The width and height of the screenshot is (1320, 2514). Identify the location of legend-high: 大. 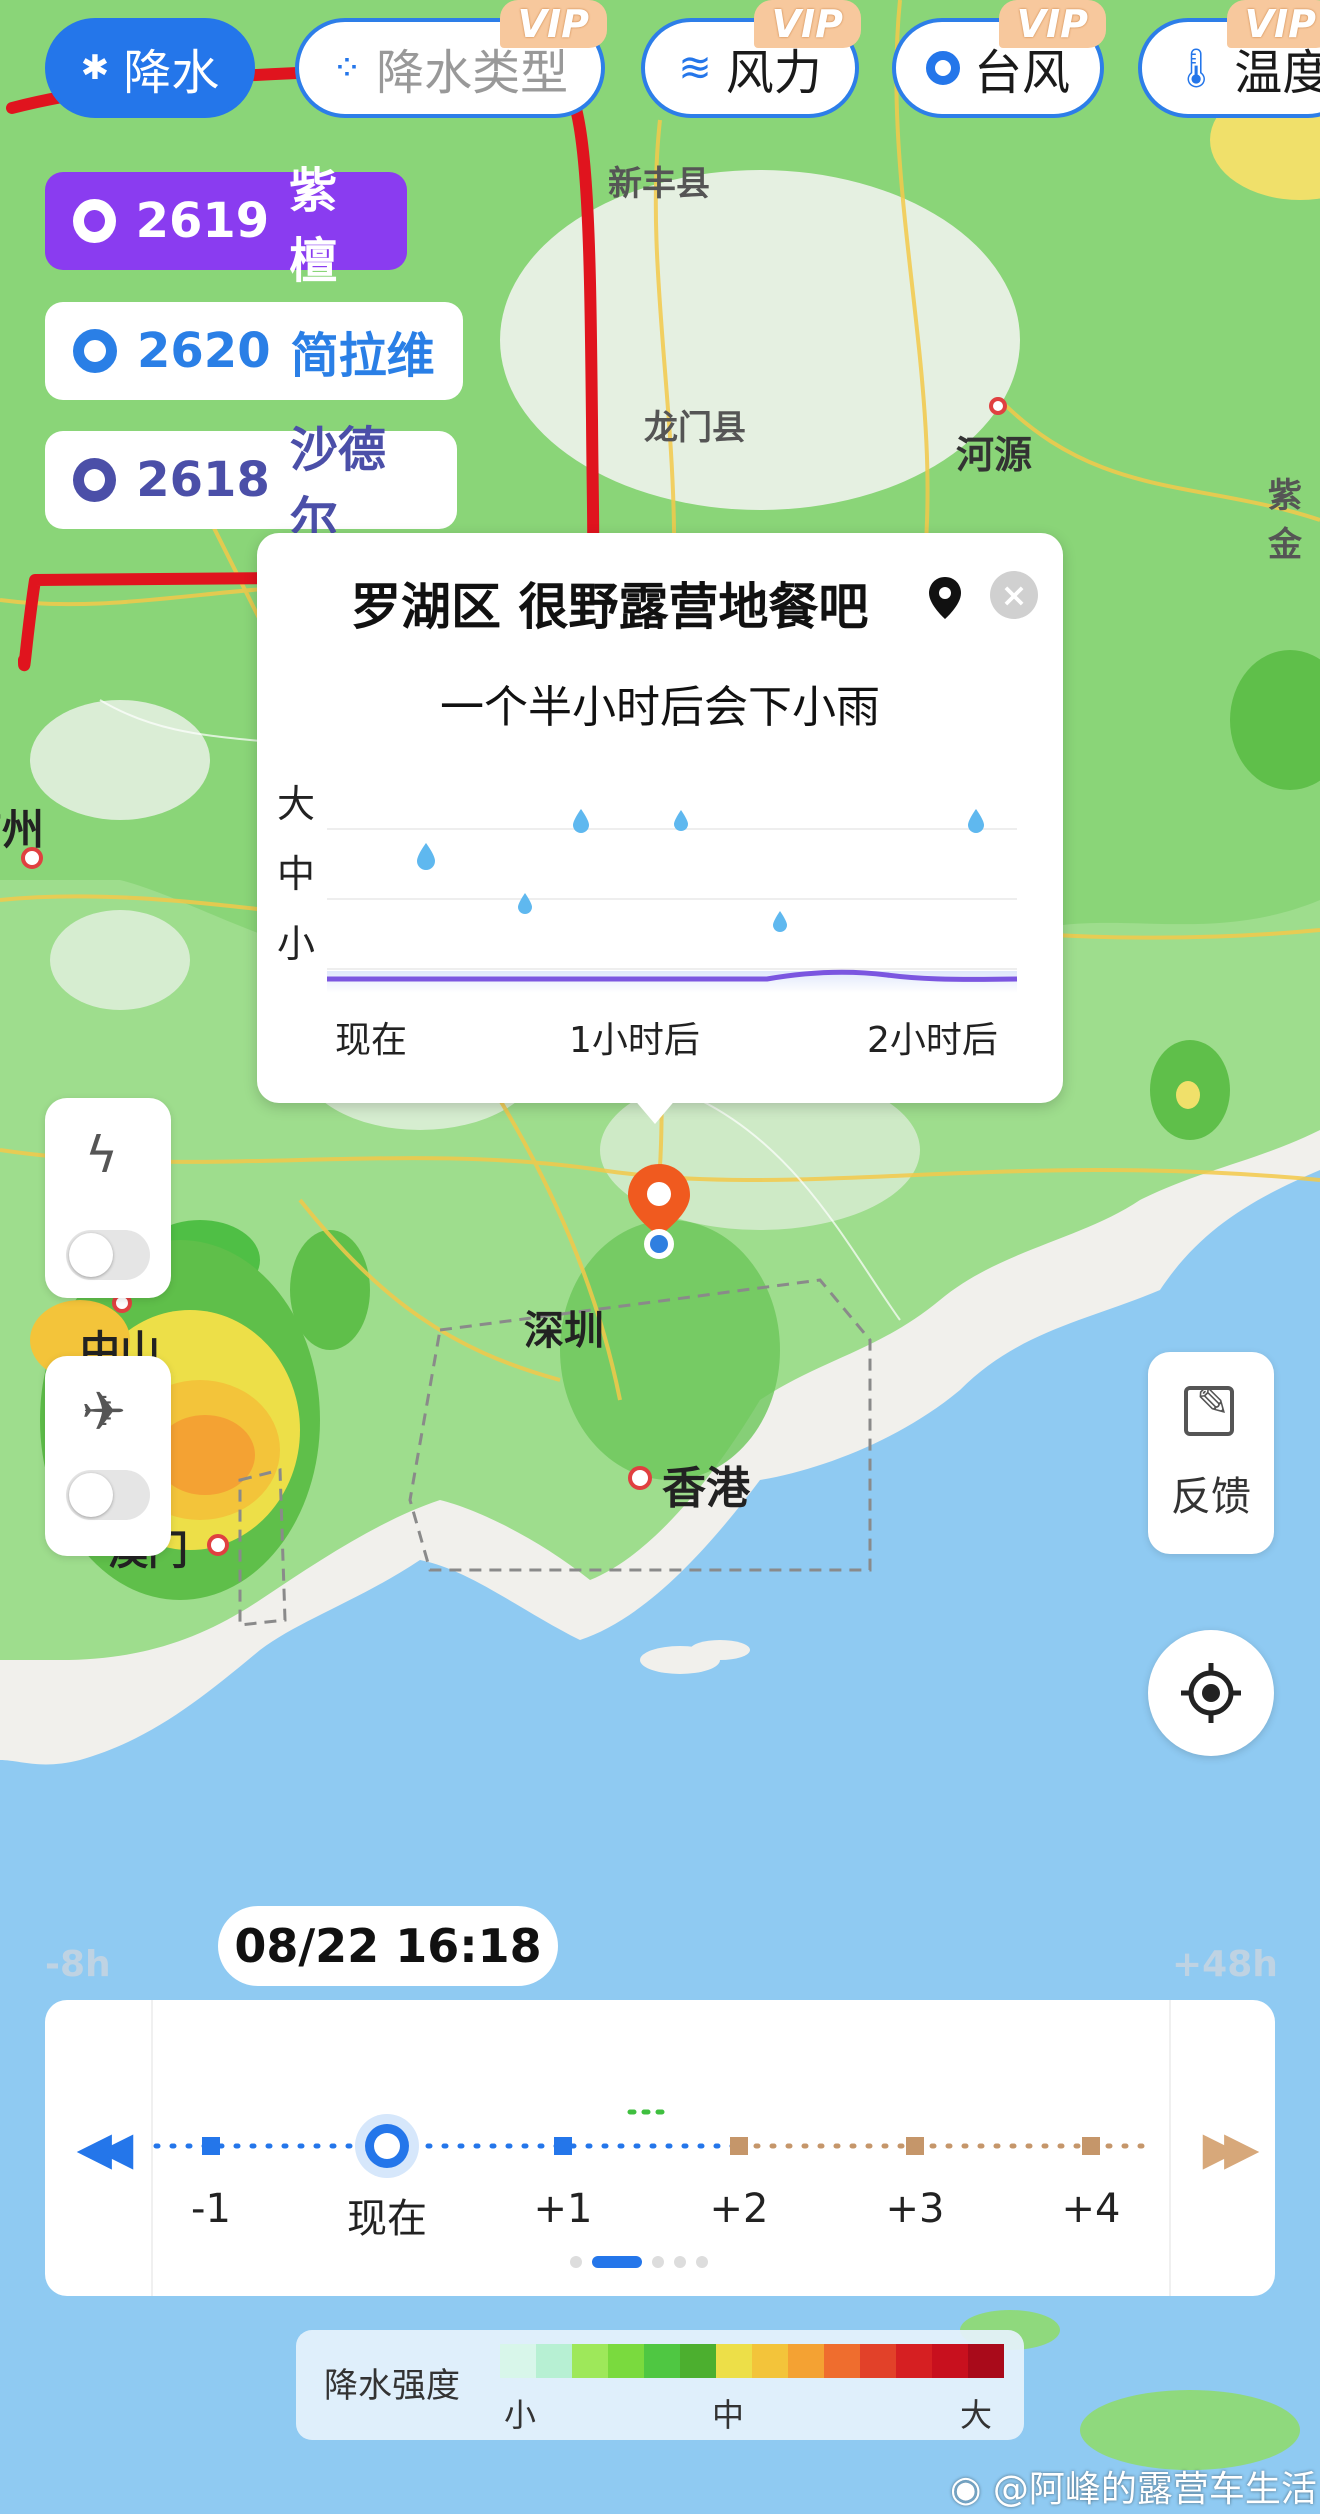
(976, 2415).